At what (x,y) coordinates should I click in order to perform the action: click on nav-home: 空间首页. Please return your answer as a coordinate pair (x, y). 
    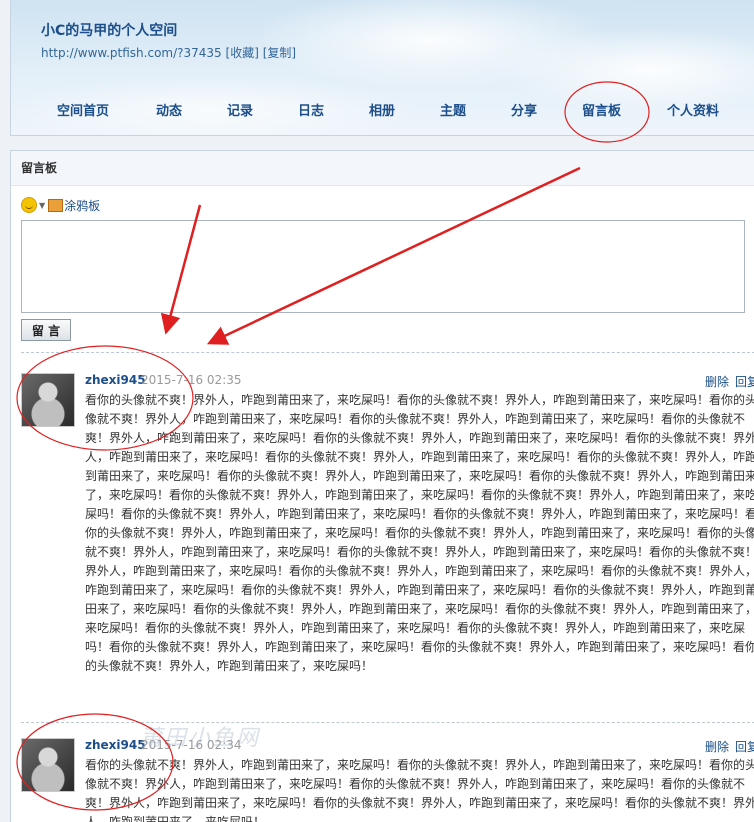
    Looking at the image, I should click on (83, 109).